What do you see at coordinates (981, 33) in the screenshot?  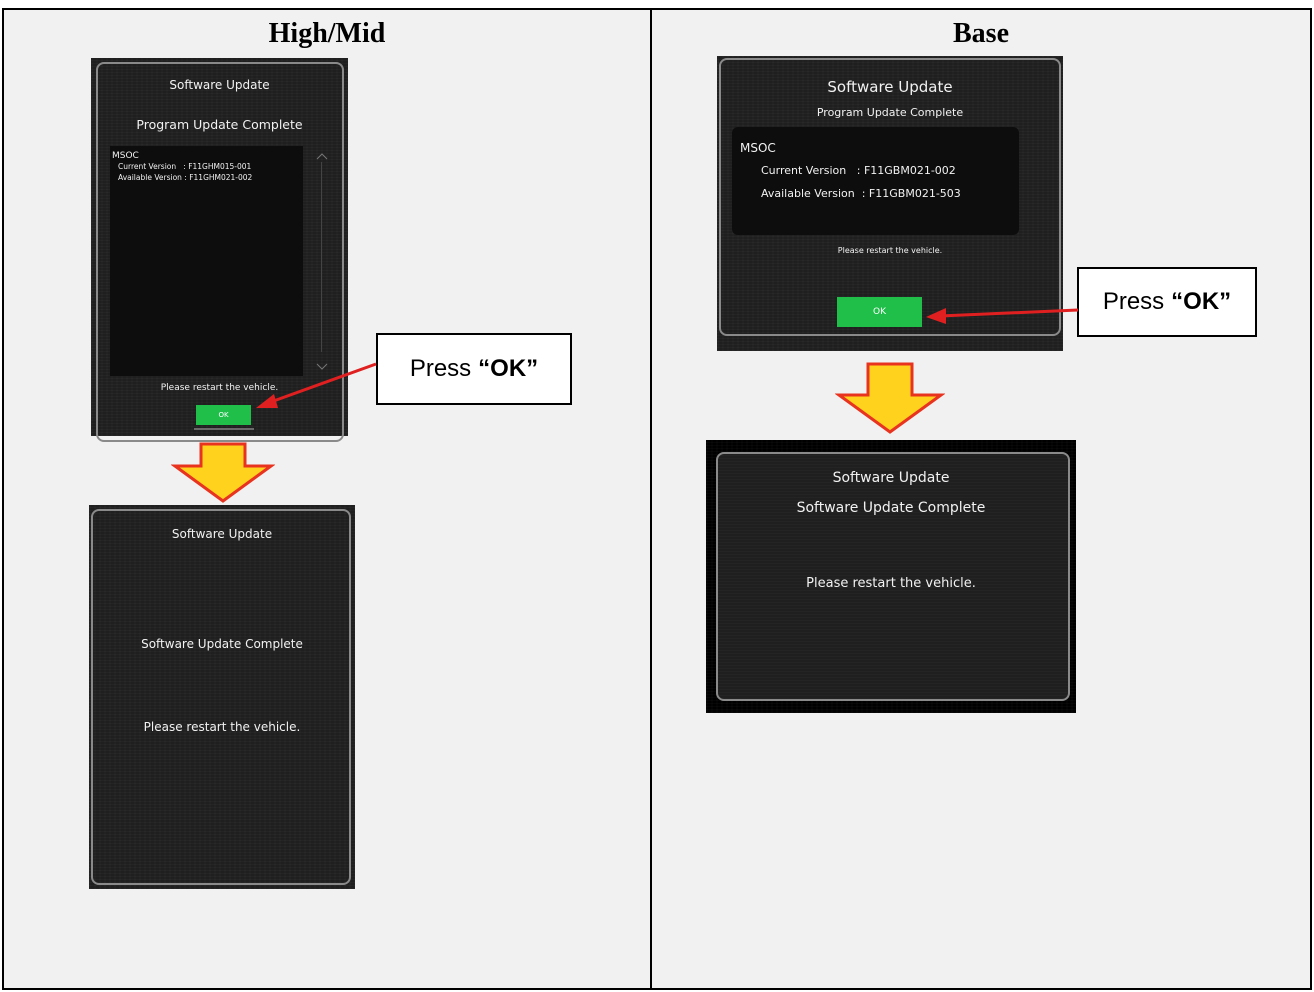 I see `base-heading: Base` at bounding box center [981, 33].